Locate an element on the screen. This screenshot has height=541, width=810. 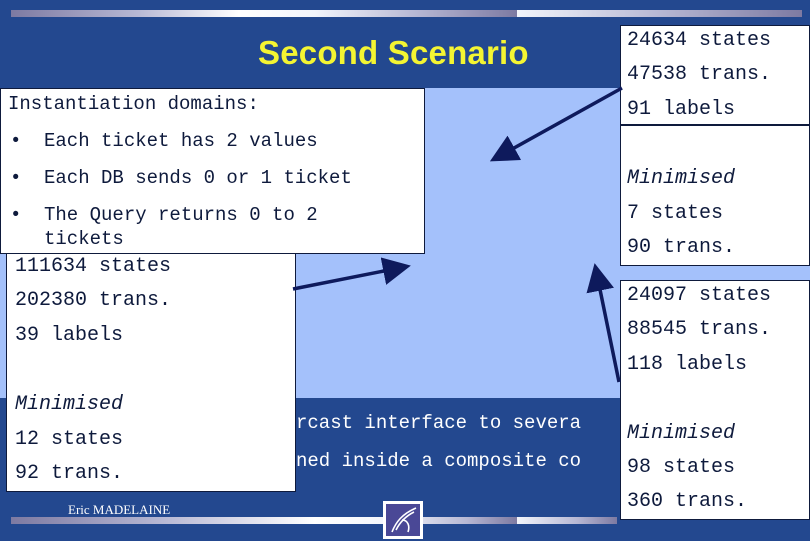
bottom-right-labels: 118 labels is located at coordinates (687, 364).